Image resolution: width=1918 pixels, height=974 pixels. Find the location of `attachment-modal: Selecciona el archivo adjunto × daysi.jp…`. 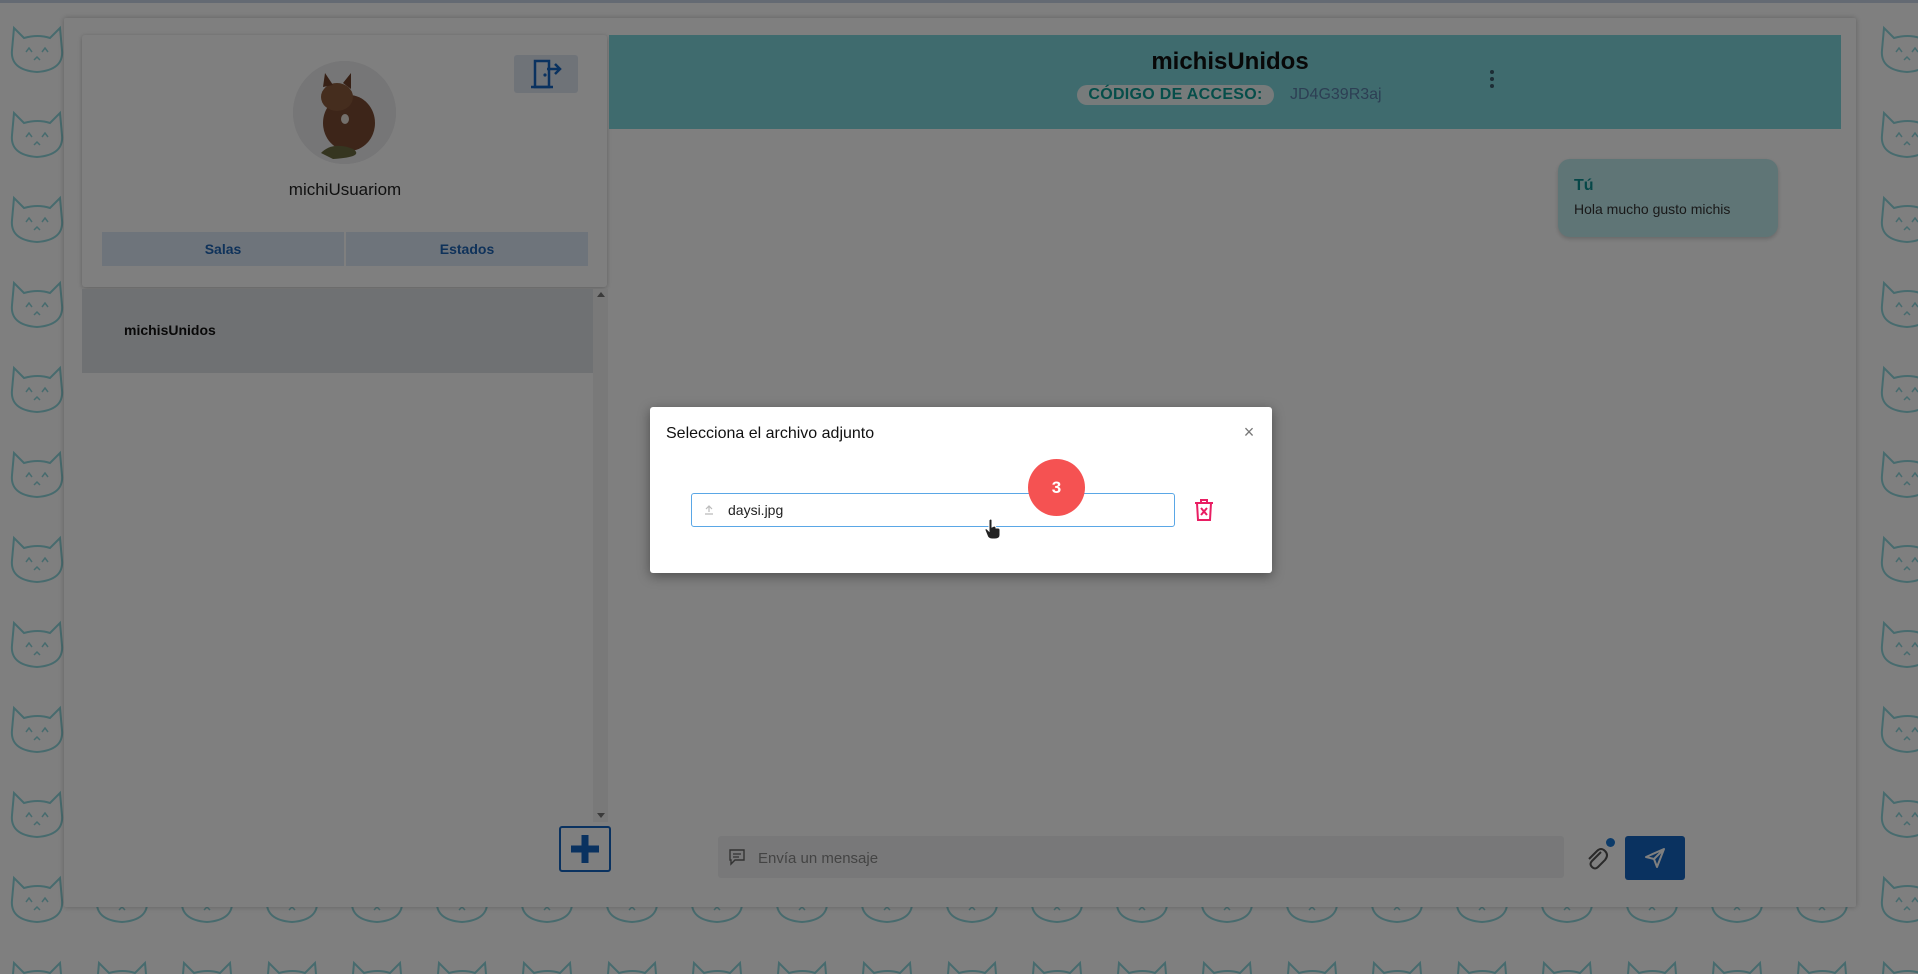

attachment-modal: Selecciona el archivo adjunto × daysi.jp… is located at coordinates (961, 490).